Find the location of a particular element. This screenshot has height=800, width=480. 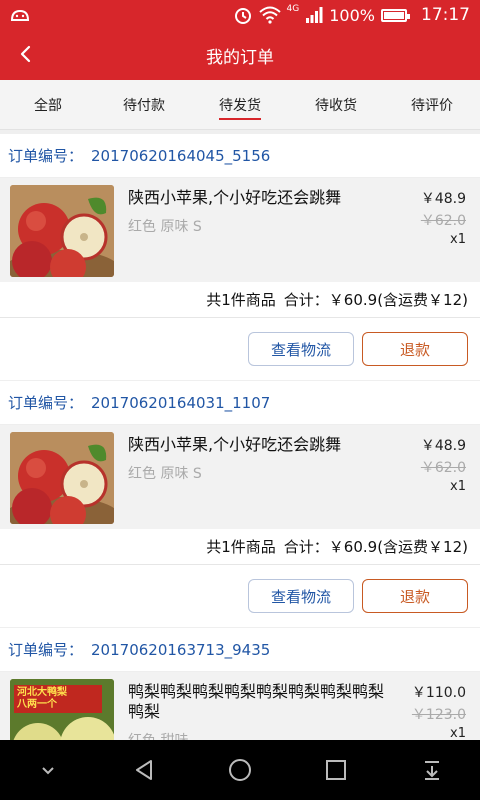

hide-keyboard-chevron-icon is located at coordinates (48, 770).